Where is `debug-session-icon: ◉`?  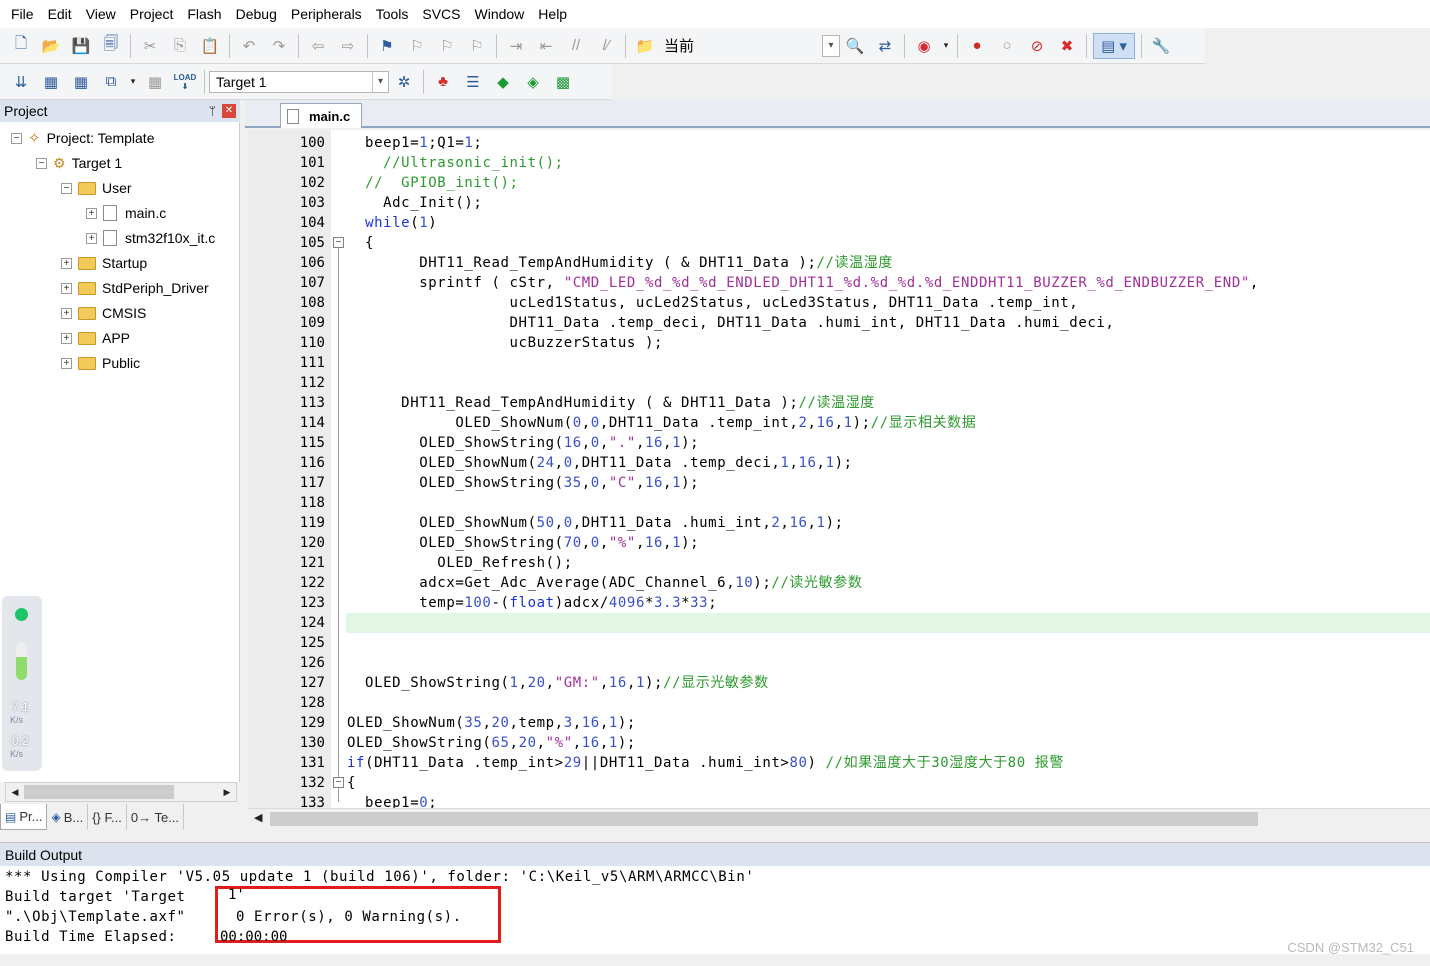
debug-session-icon: ◉ is located at coordinates (924, 46).